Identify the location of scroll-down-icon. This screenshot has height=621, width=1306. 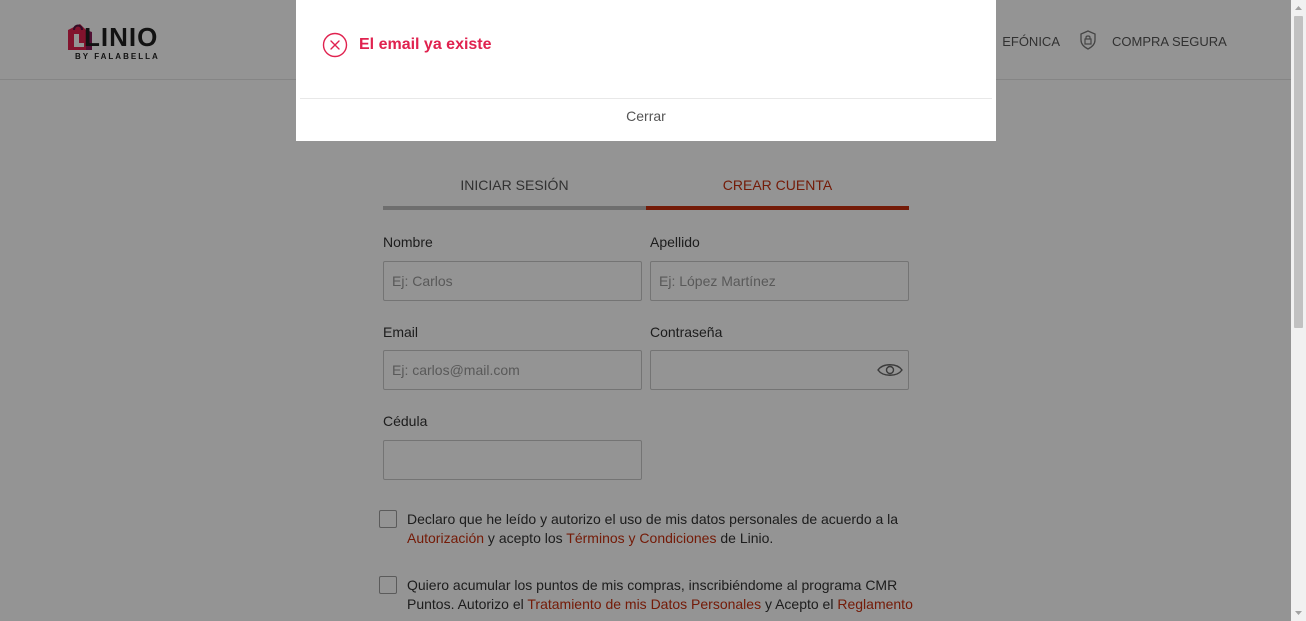
(1298, 612).